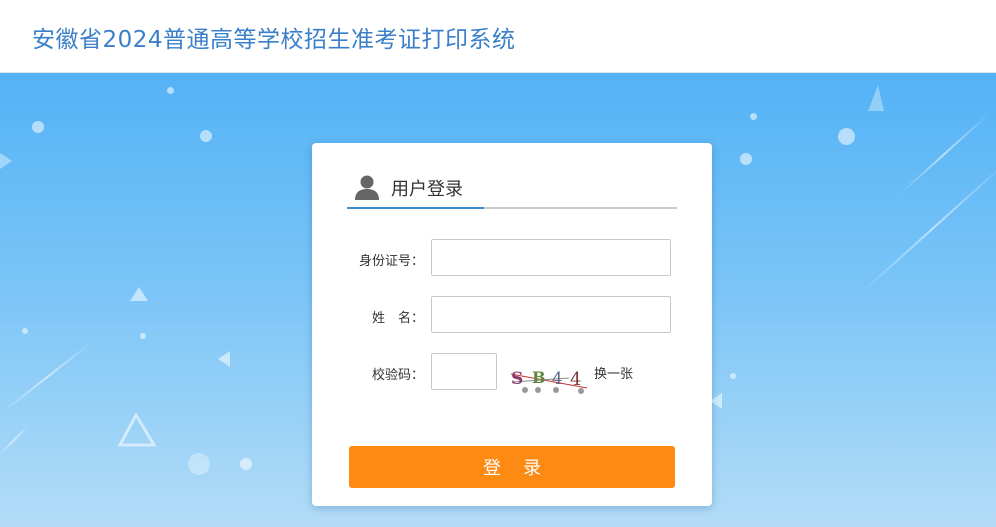  I want to click on header-bar: 安徽省2024普通高等学校招生准考证打印系统, so click(498, 36).